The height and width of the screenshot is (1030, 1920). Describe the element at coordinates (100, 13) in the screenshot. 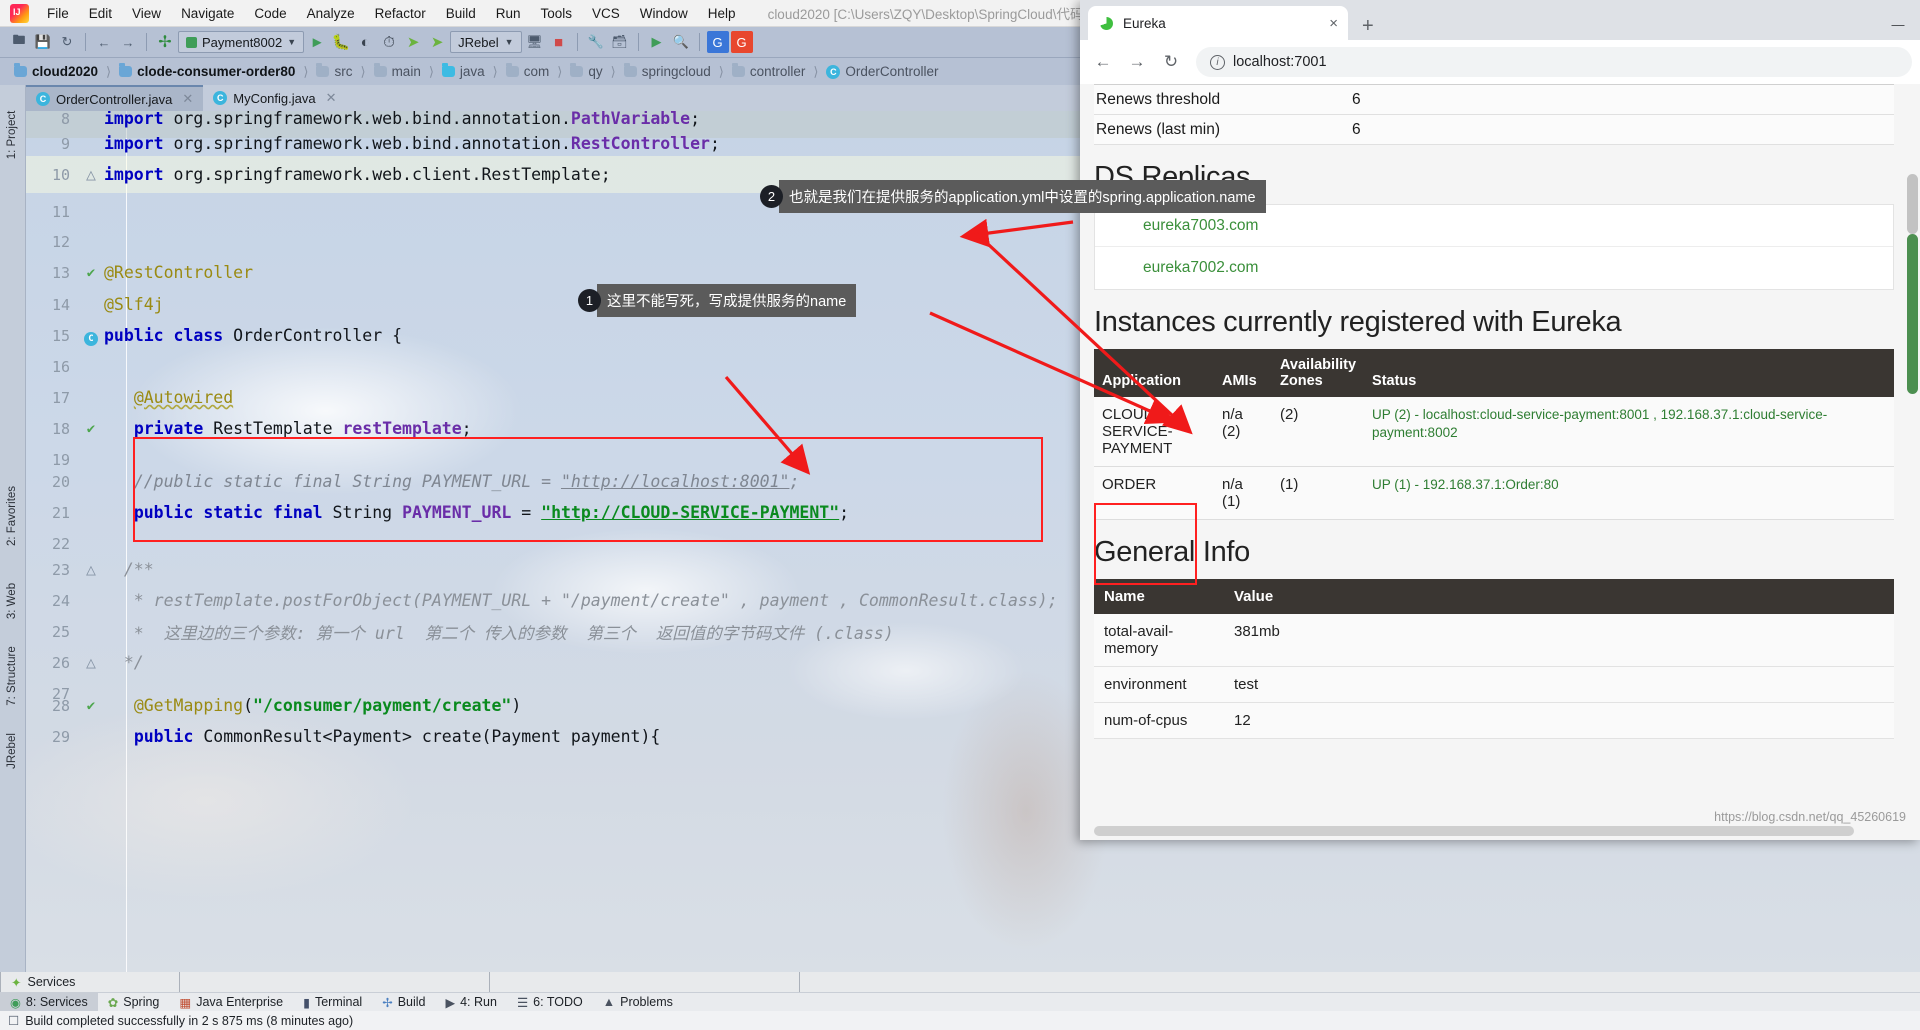

I see `menu-item-edit: Edit` at that location.